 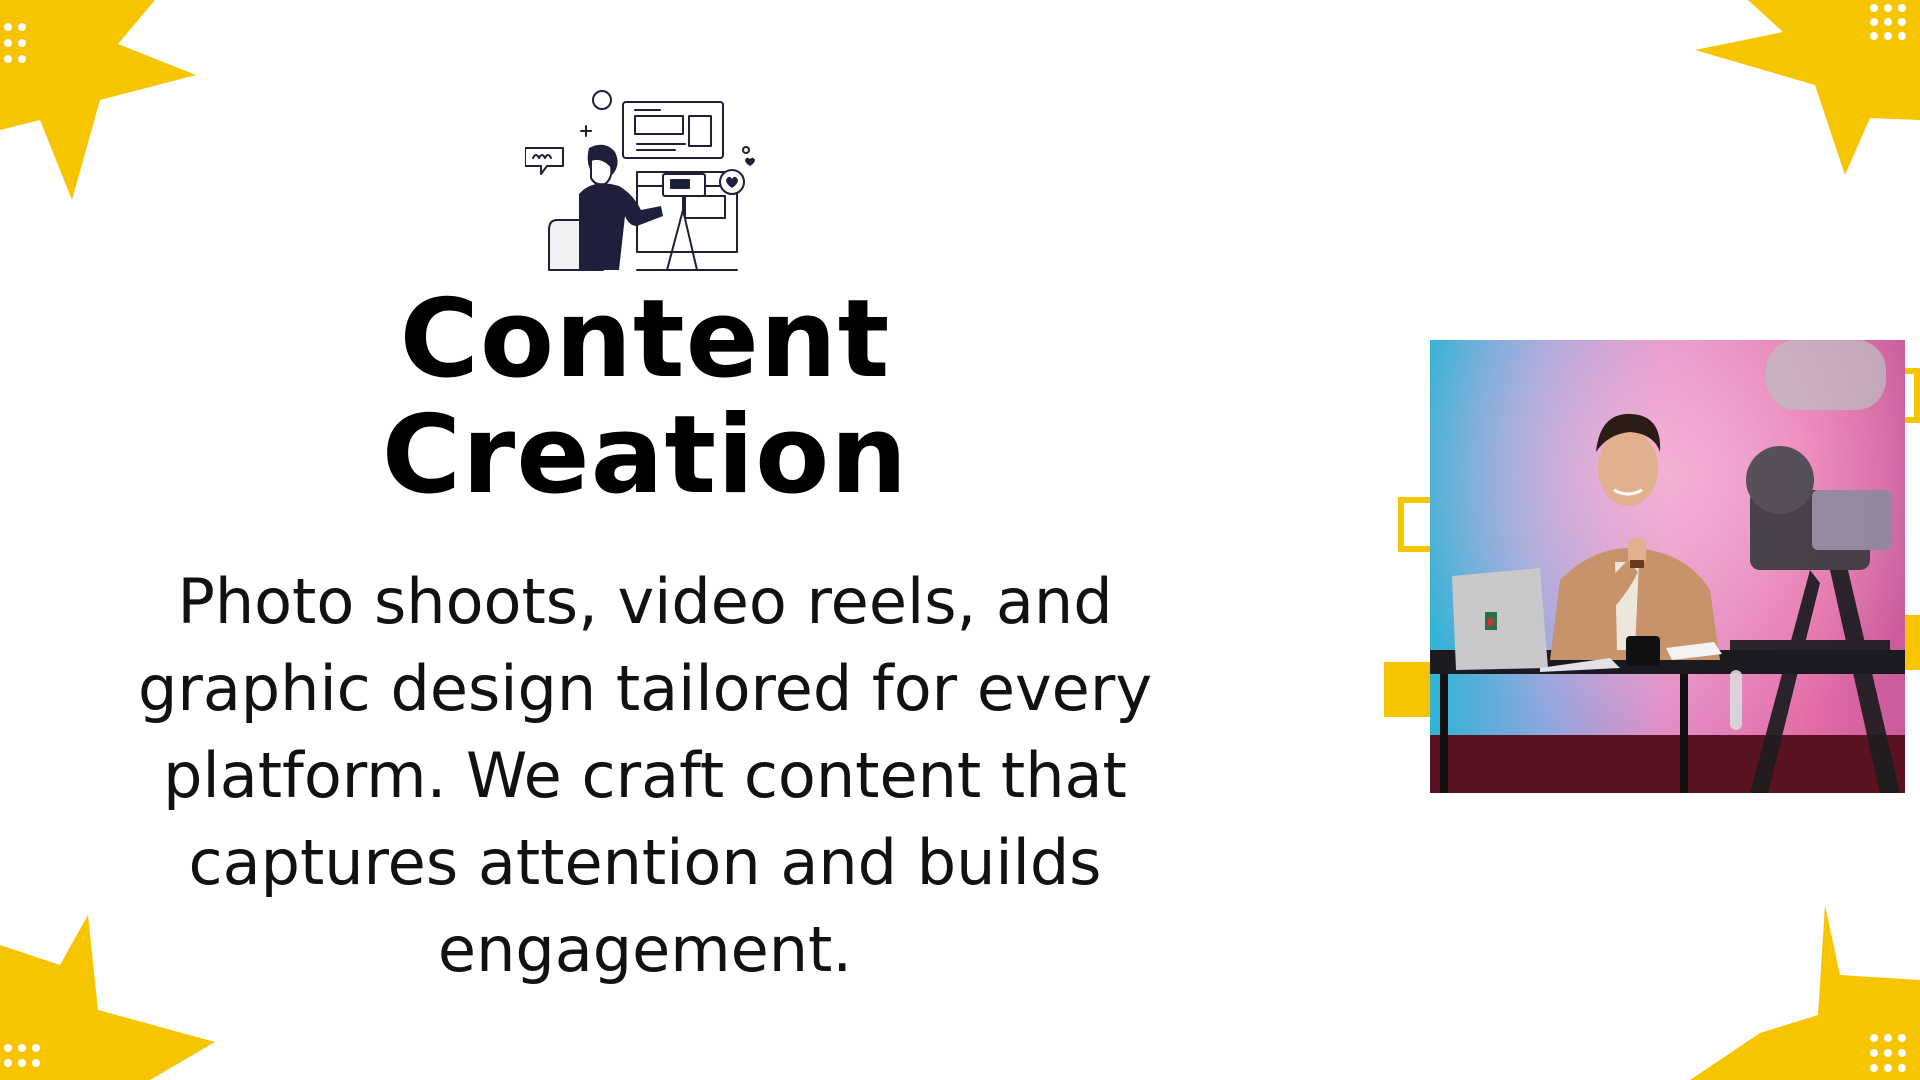 I want to click on creator-at-desk-photo, so click(x=1667, y=566).